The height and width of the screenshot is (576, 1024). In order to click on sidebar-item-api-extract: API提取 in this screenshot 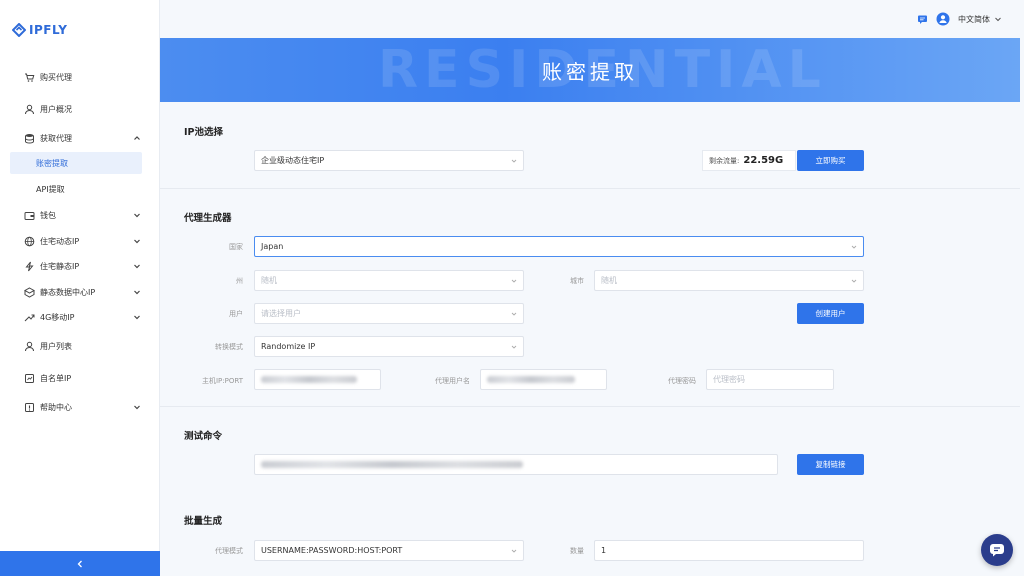, I will do `click(80, 189)`.